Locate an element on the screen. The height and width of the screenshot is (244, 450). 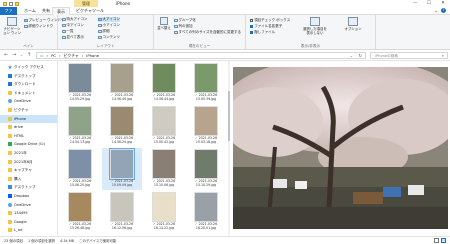
forward-arrow-icon: → is located at coordinates (14, 55).